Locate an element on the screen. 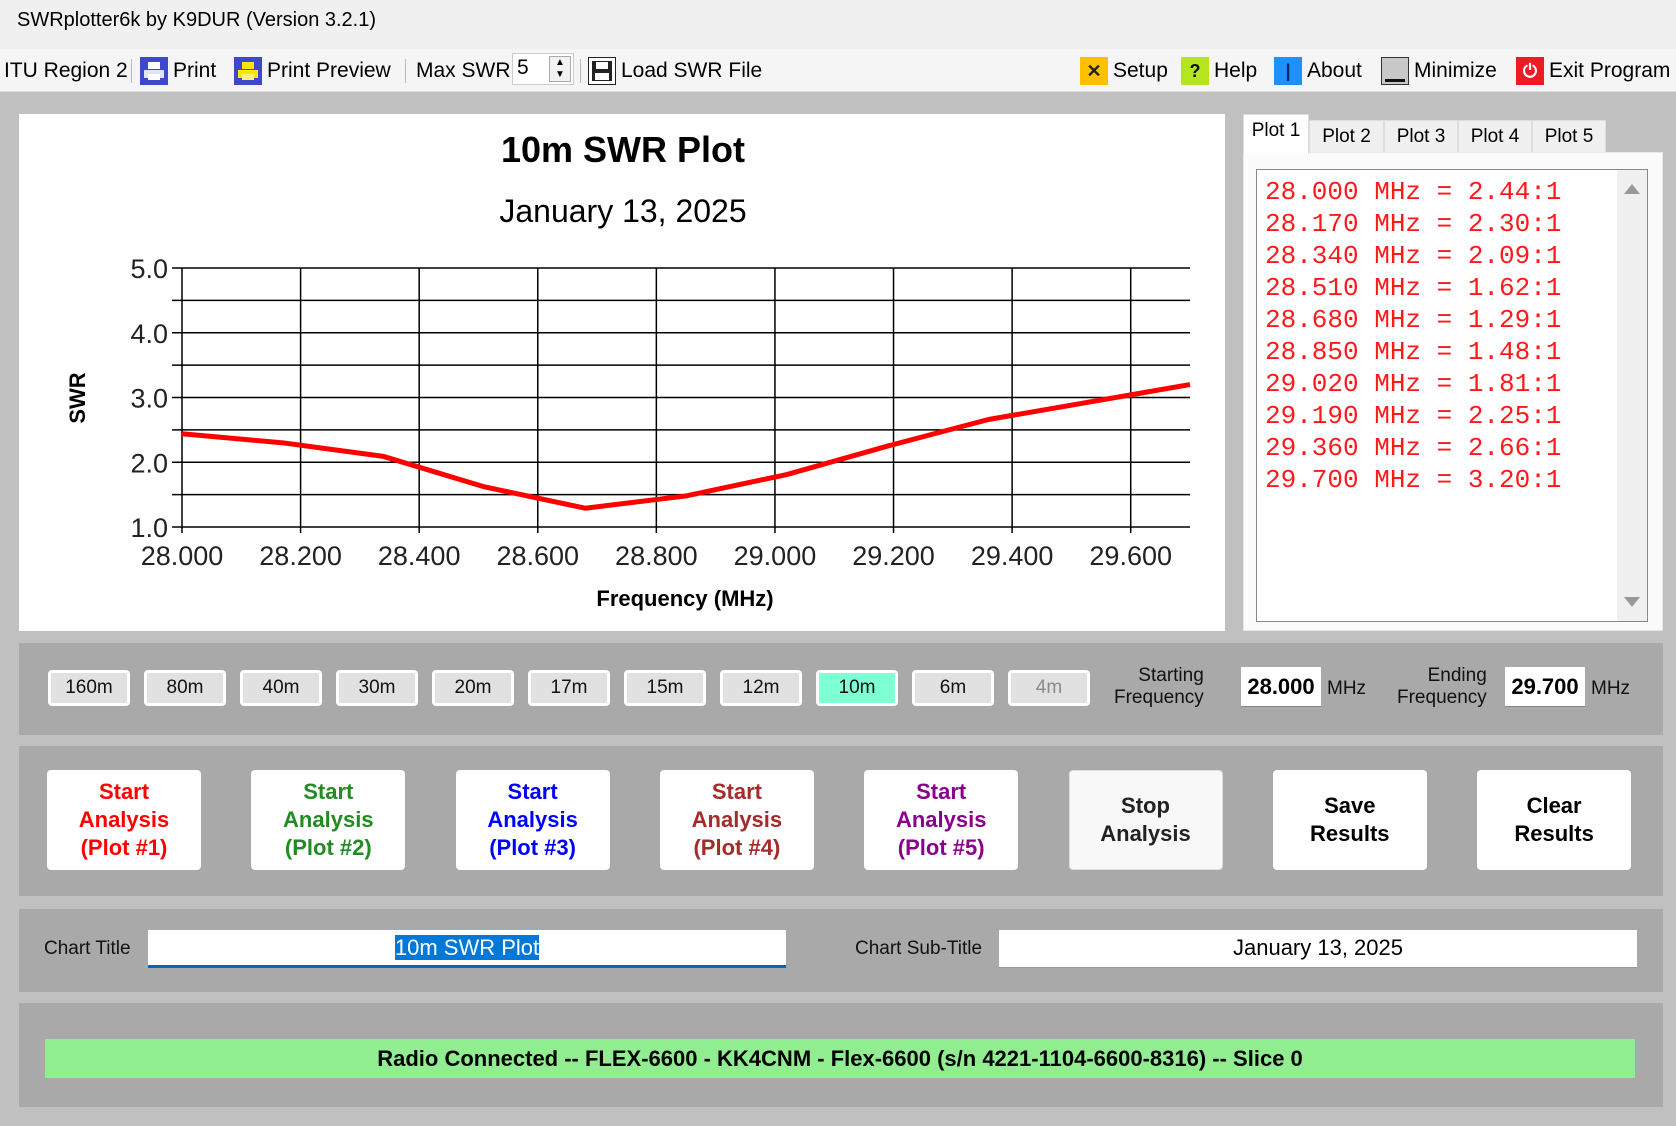 Image resolution: width=1676 pixels, height=1126 pixels. floppy-disk-icon is located at coordinates (602, 71).